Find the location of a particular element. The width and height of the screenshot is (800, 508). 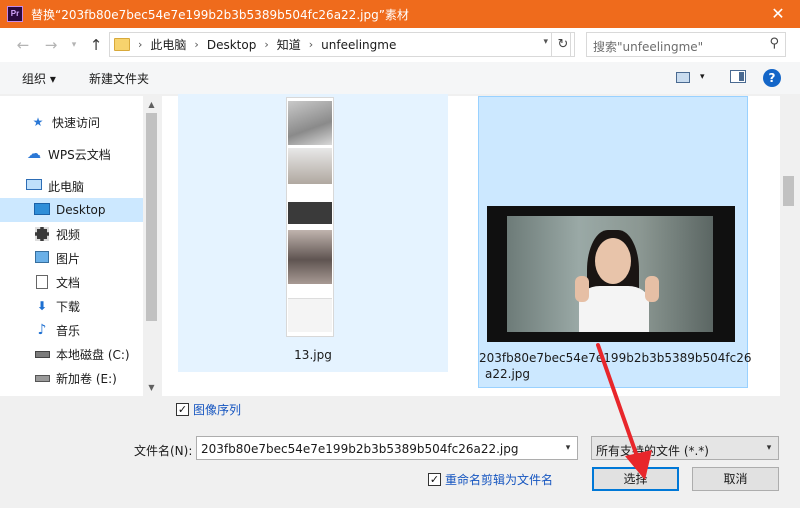

search-input: 搜索"unfeelingme" ⚲ is located at coordinates (686, 44).